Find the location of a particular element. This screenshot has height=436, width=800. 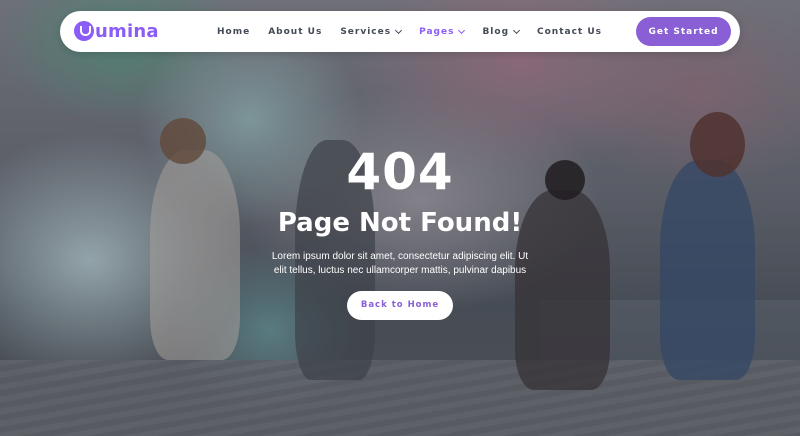

nav-item-services: Services is located at coordinates (371, 31).